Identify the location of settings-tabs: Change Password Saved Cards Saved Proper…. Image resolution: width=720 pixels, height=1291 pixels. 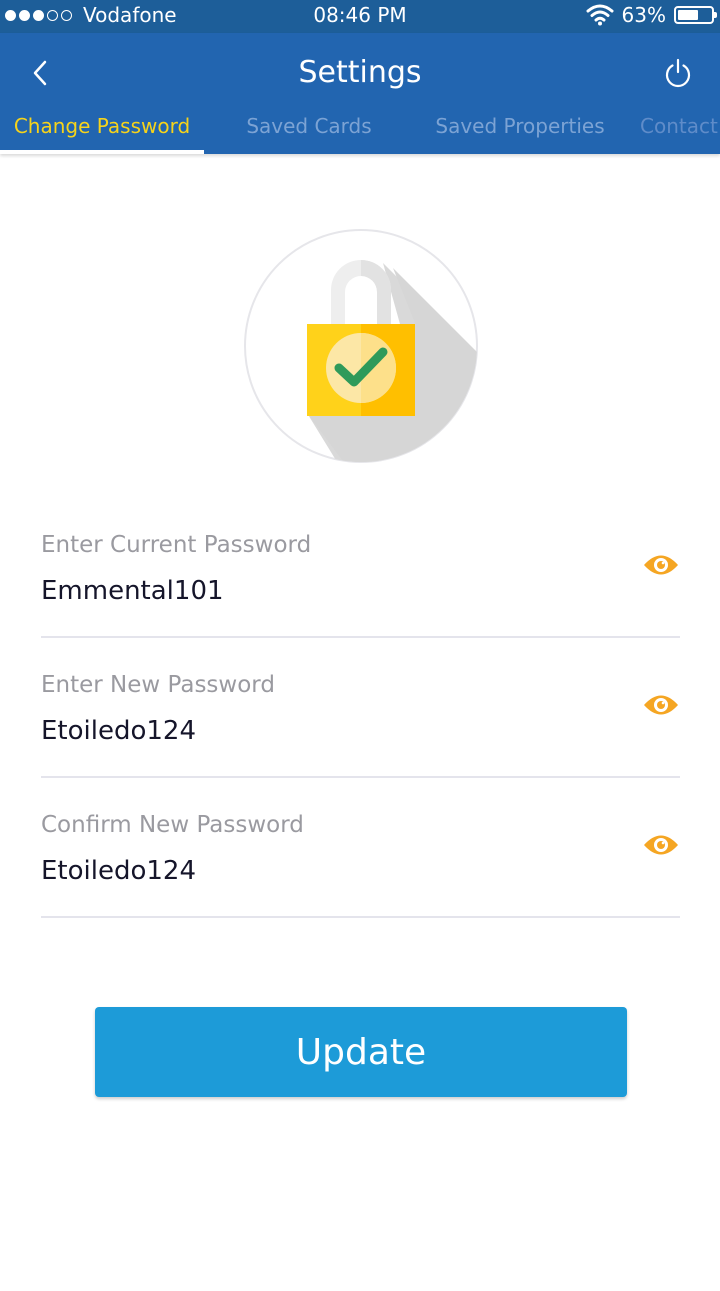
(360, 131).